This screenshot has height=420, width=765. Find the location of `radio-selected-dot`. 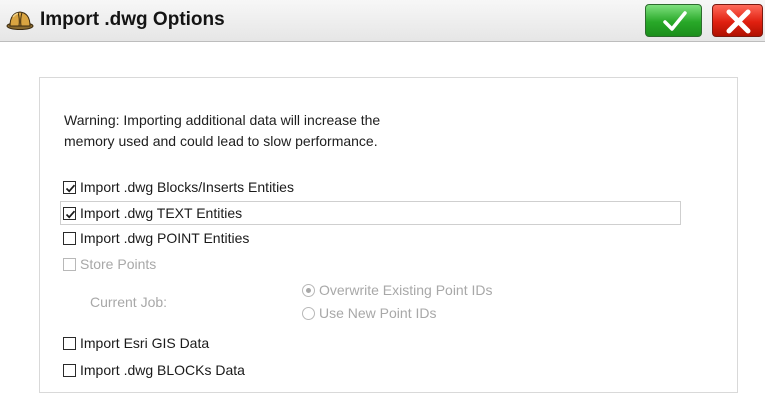

radio-selected-dot is located at coordinates (308, 290).